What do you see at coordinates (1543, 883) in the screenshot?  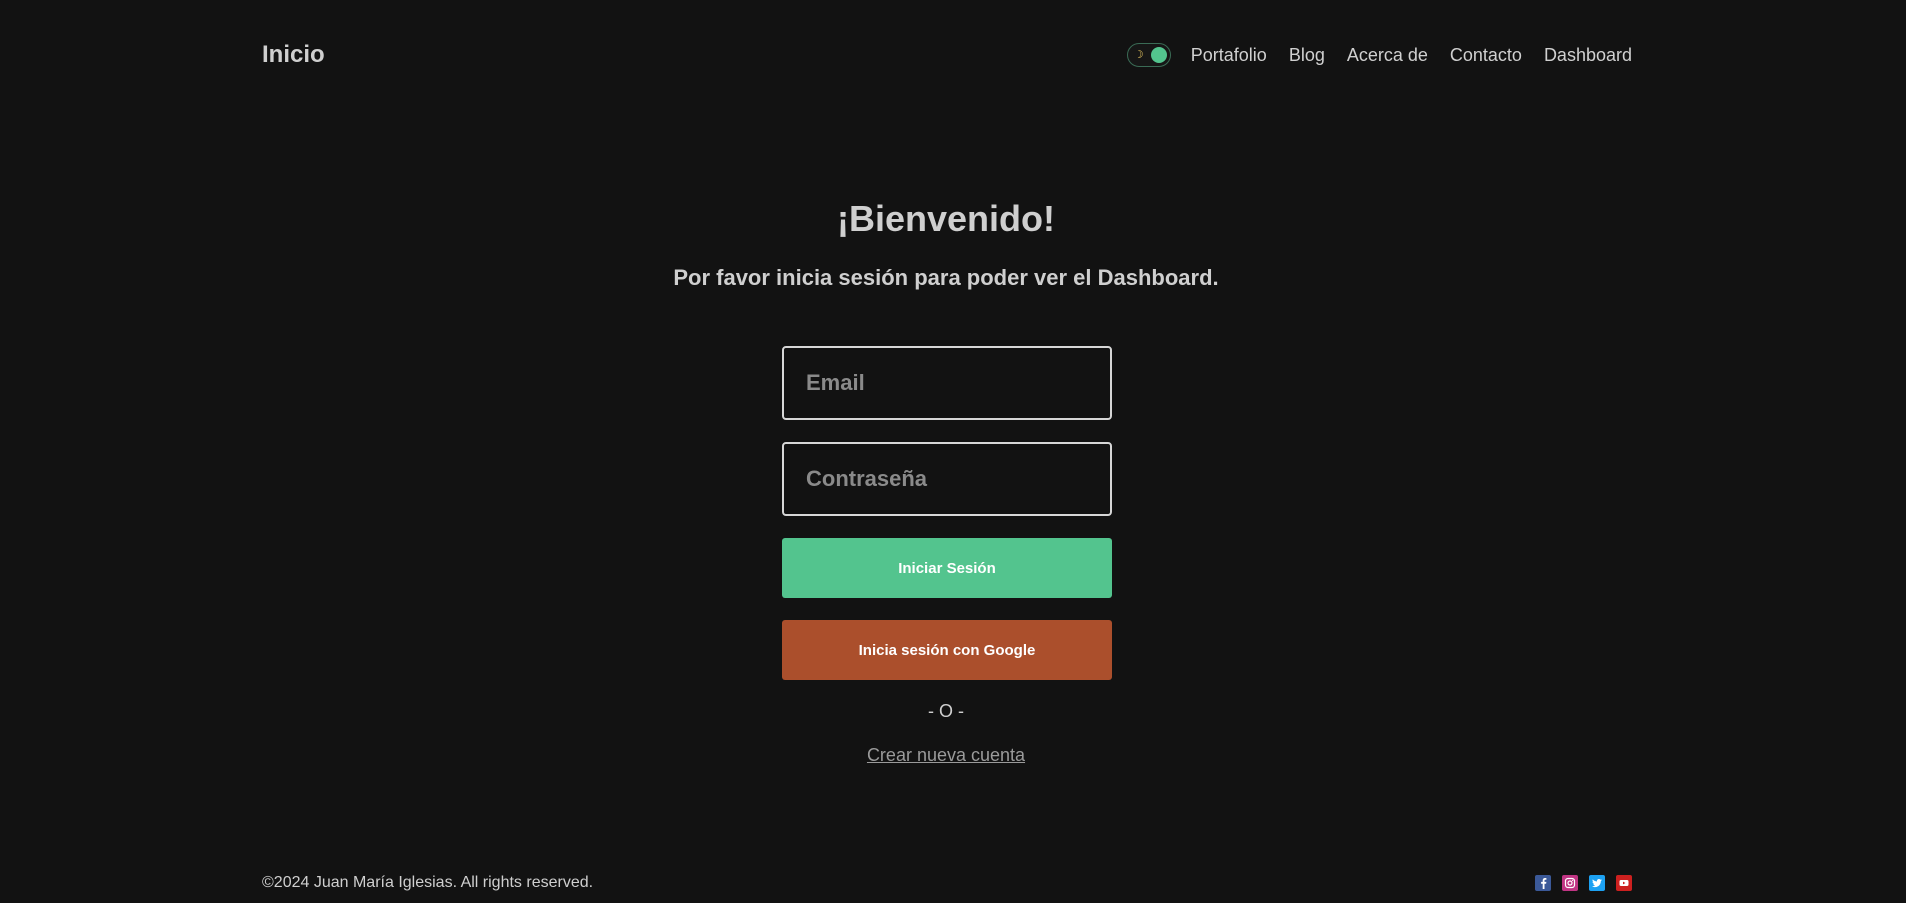 I see `facebook-icon` at bounding box center [1543, 883].